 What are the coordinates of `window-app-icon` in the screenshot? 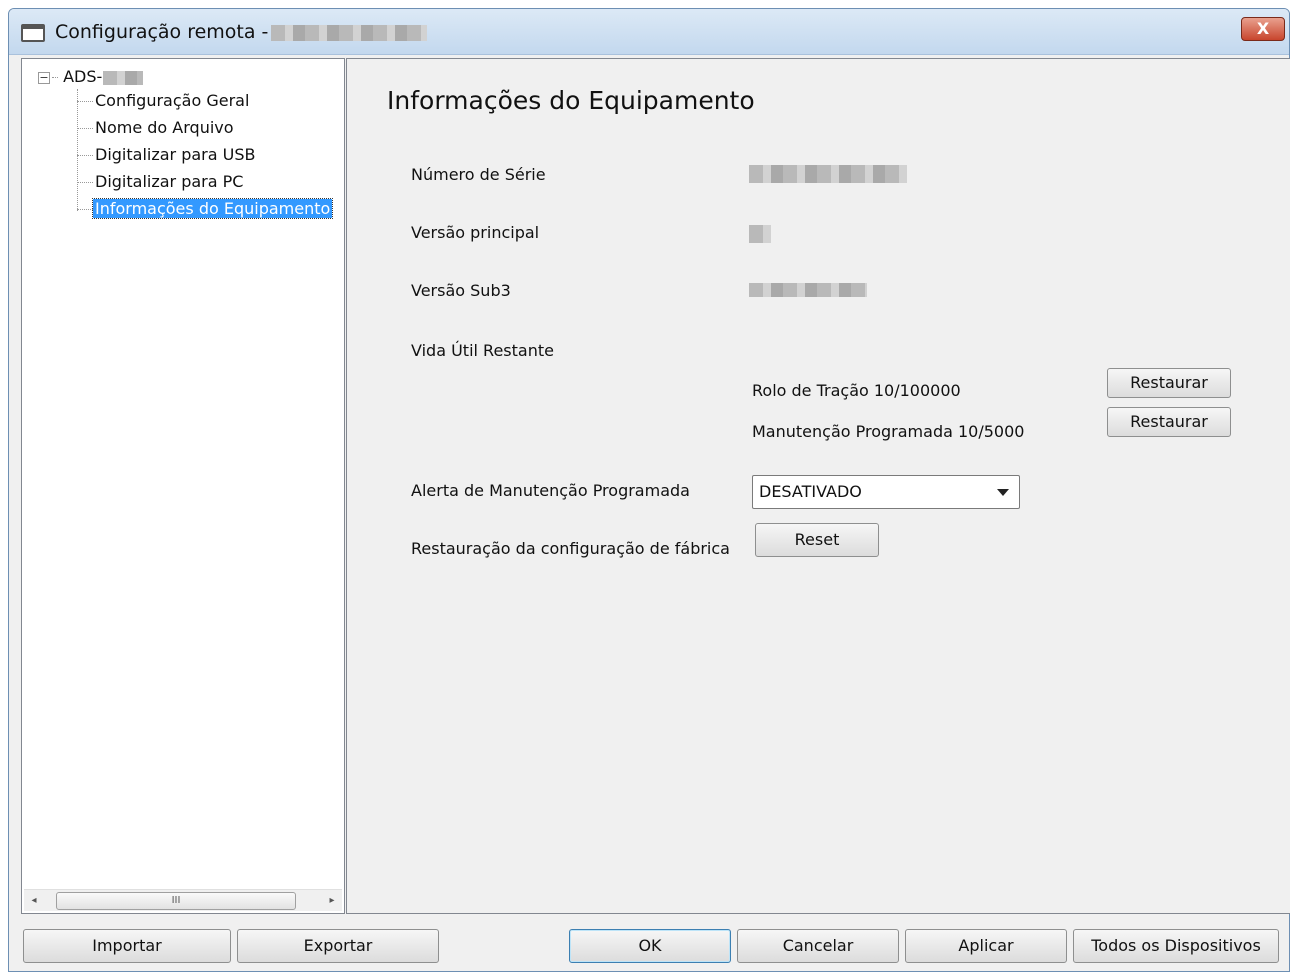 It's located at (33, 33).